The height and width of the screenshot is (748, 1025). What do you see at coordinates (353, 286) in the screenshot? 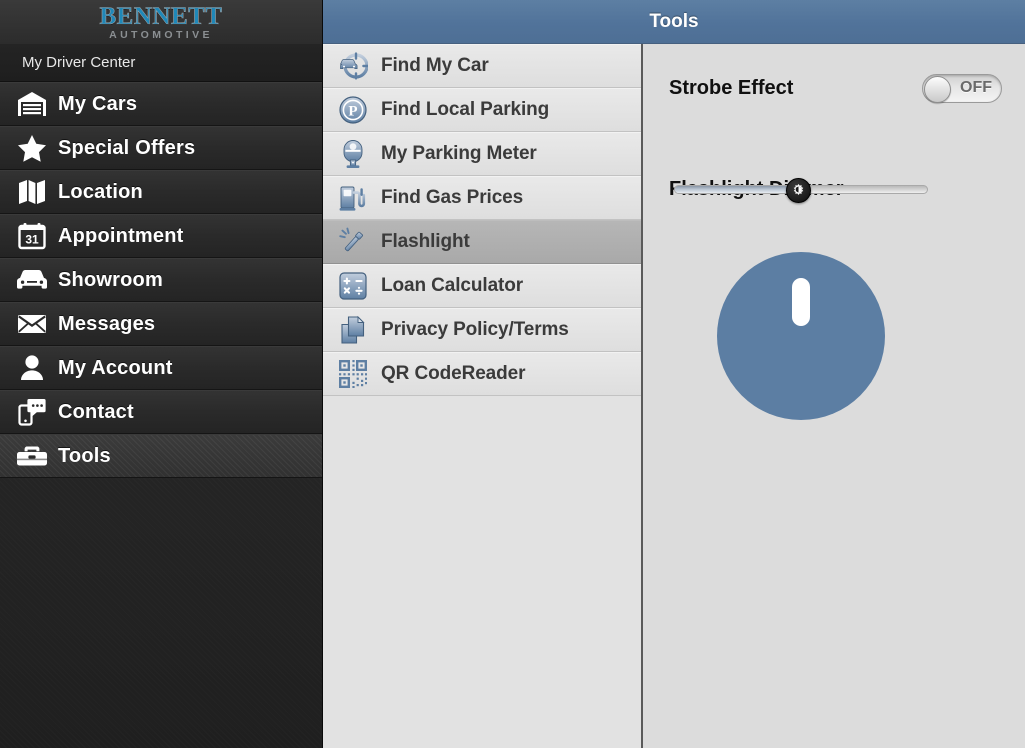
I see `calculator-icon` at bounding box center [353, 286].